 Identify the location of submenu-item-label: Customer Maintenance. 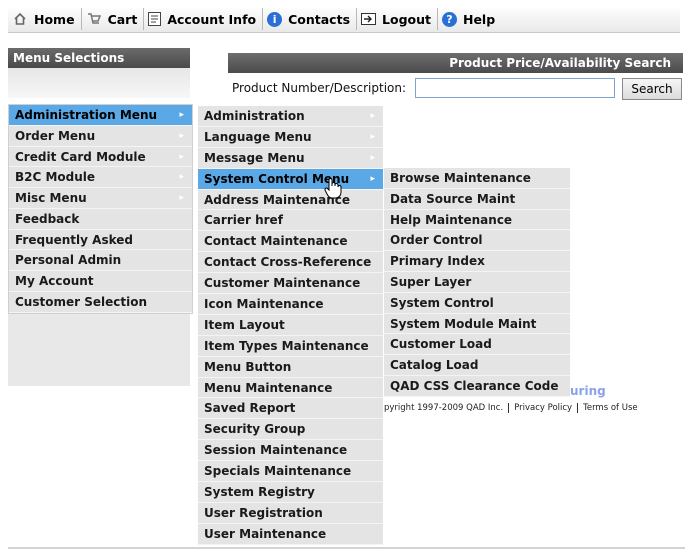
(282, 283).